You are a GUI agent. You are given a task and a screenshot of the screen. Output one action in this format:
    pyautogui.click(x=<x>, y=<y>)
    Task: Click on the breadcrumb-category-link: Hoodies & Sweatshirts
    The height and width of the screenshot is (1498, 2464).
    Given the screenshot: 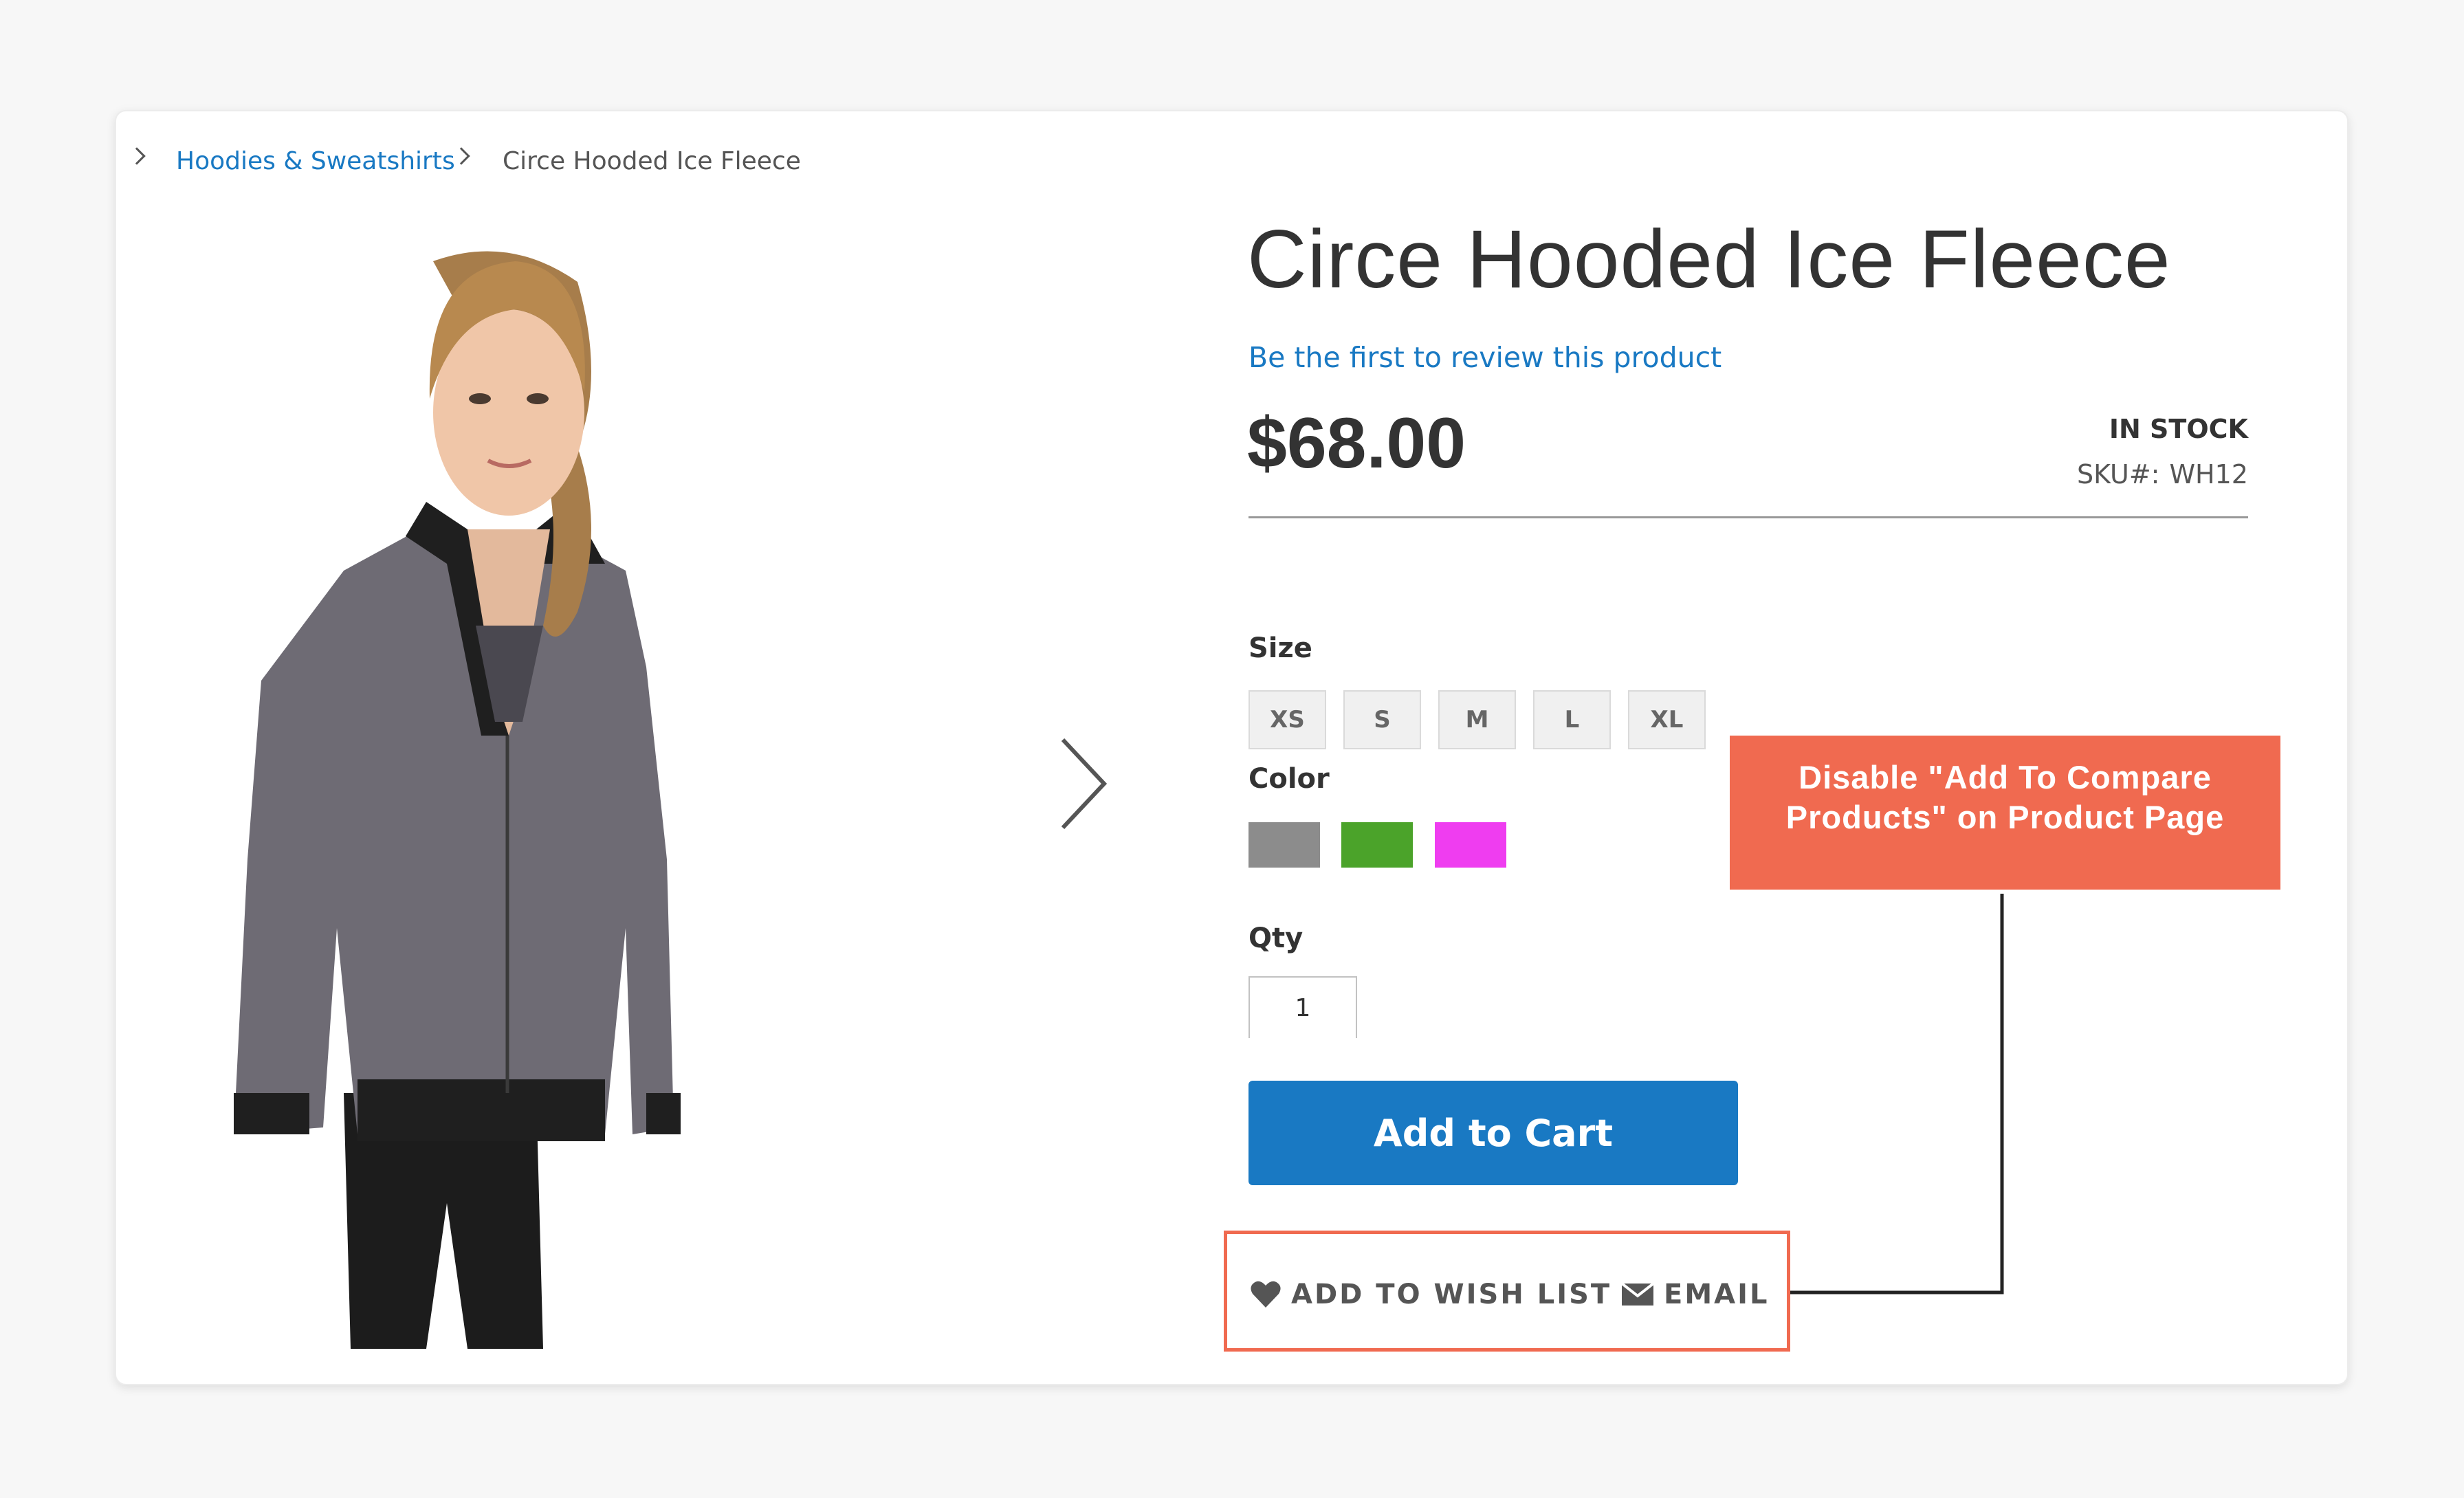 What is the action you would take?
    pyautogui.click(x=315, y=161)
    